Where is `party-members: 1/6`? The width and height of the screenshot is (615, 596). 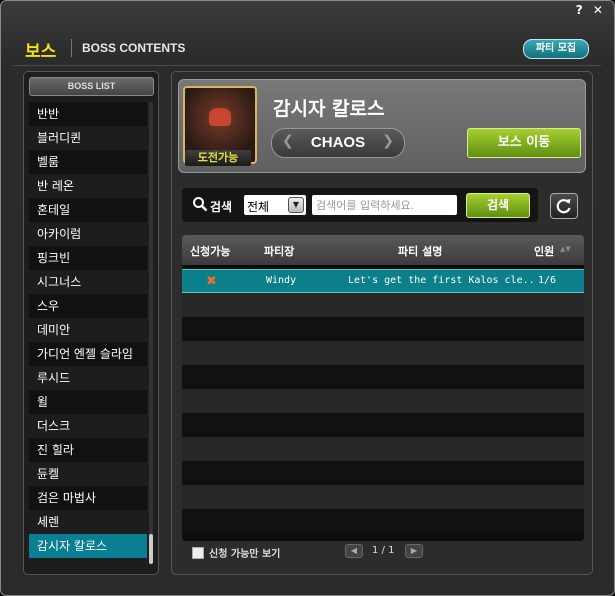 party-members: 1/6 is located at coordinates (547, 280).